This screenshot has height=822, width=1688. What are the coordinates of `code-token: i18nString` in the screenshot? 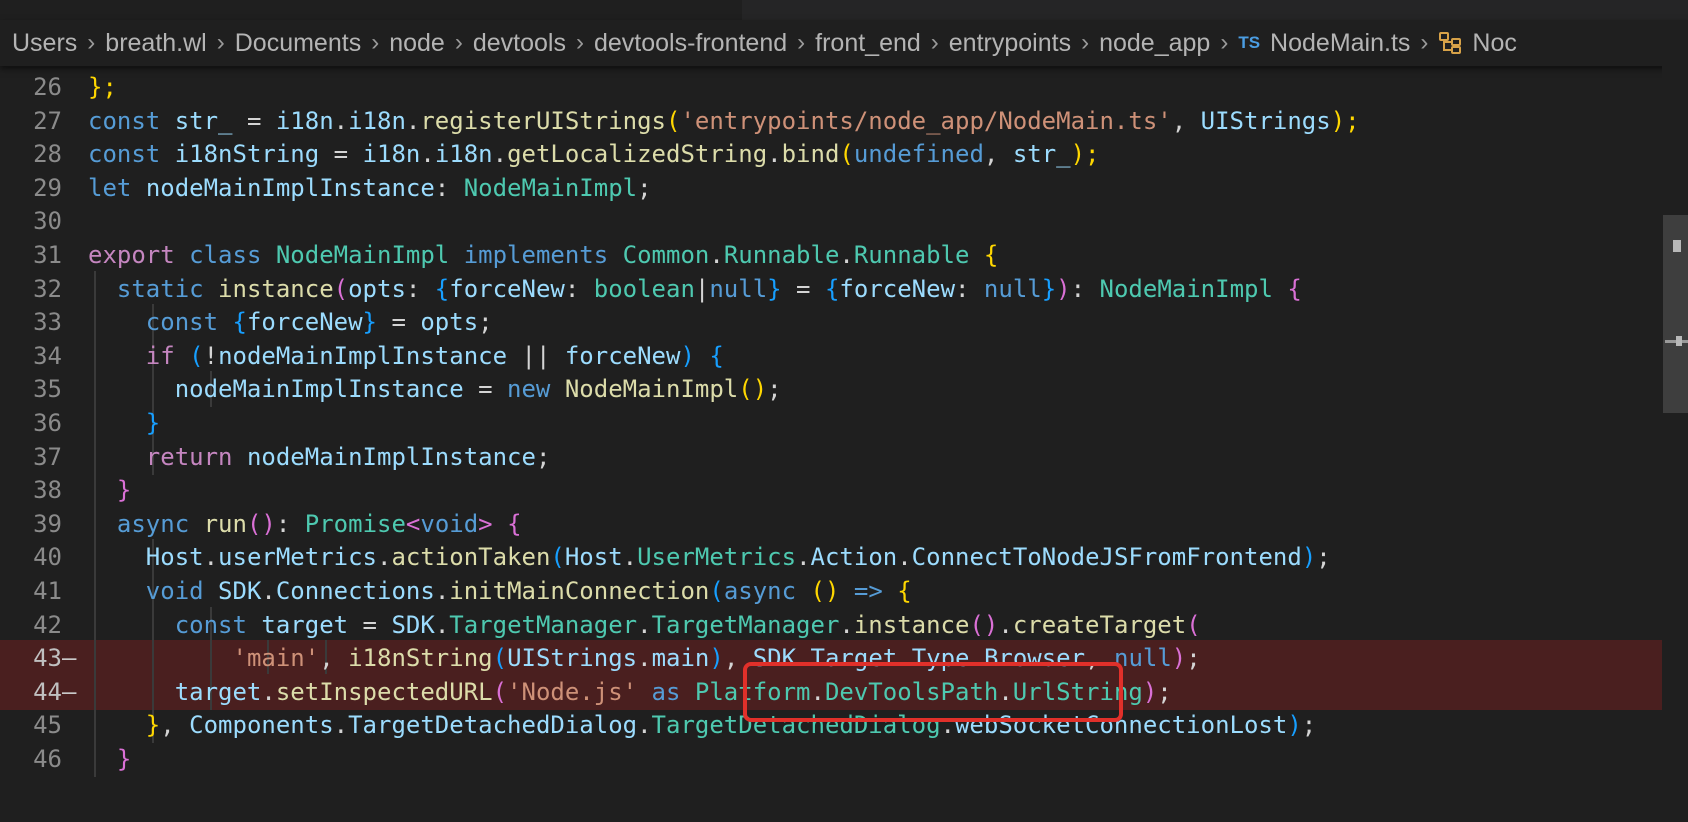 It's located at (247, 154).